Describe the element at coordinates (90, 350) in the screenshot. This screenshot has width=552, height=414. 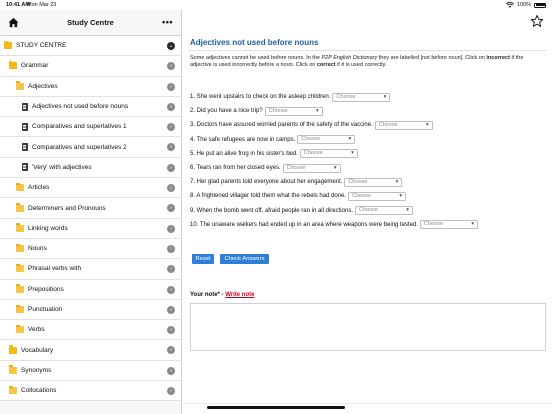
I see `sidebar-item: Vocabulary ›` at that location.